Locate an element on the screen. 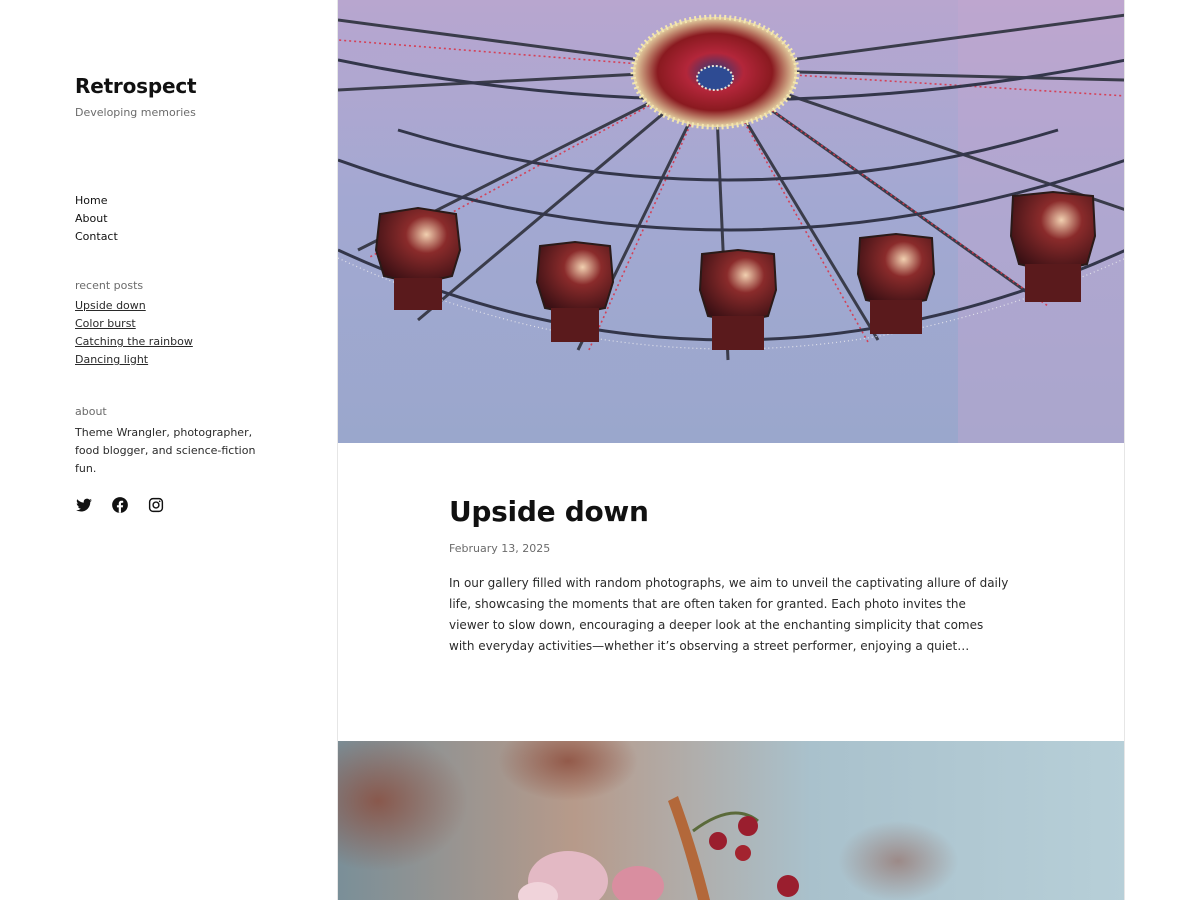 The width and height of the screenshot is (1200, 900). about-heading: about is located at coordinates (91, 411).